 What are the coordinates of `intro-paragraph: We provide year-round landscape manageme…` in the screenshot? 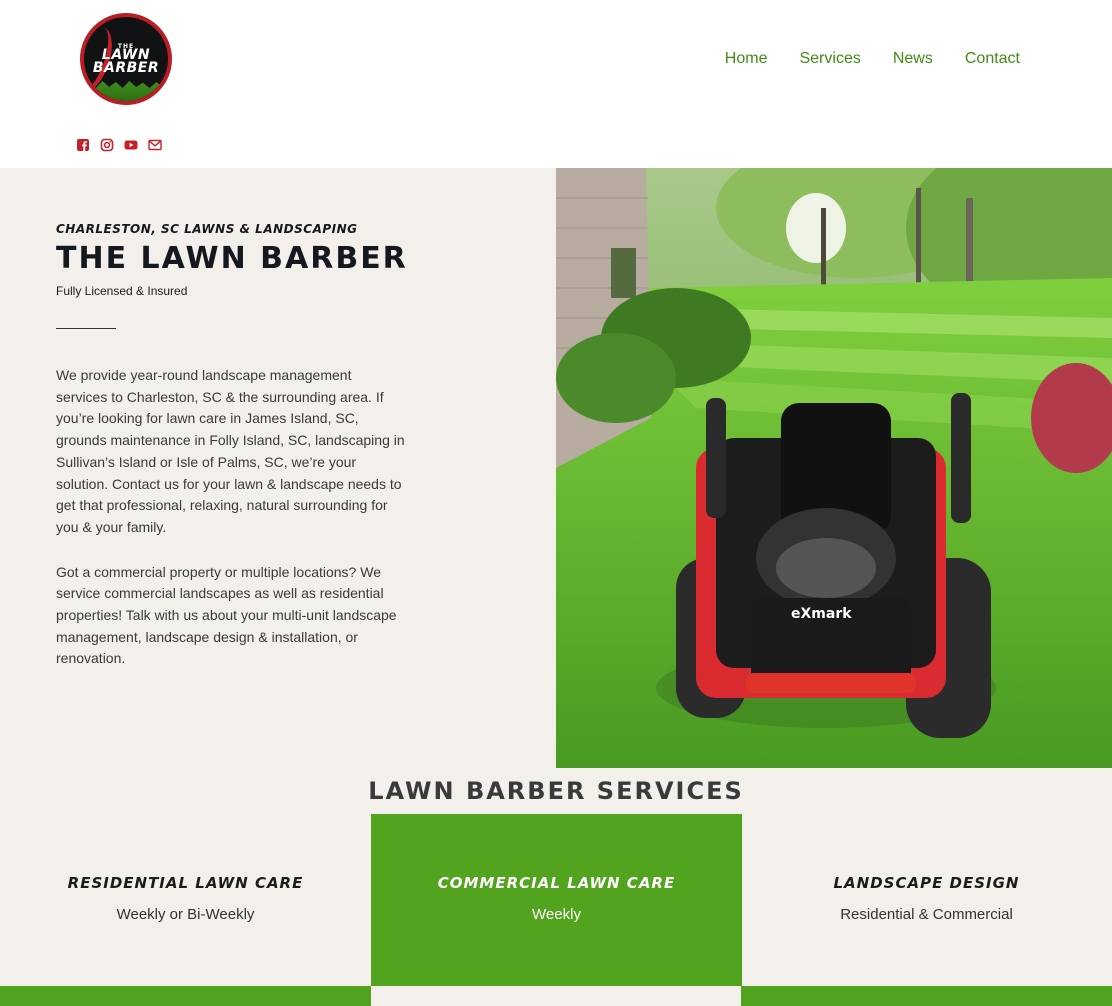 It's located at (230, 451).